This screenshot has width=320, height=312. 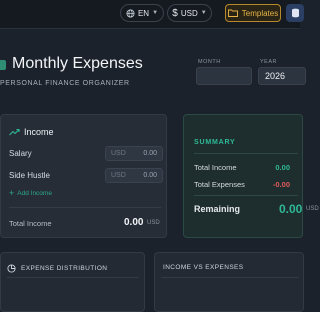 I want to click on year-label: YEAR, so click(x=268, y=62).